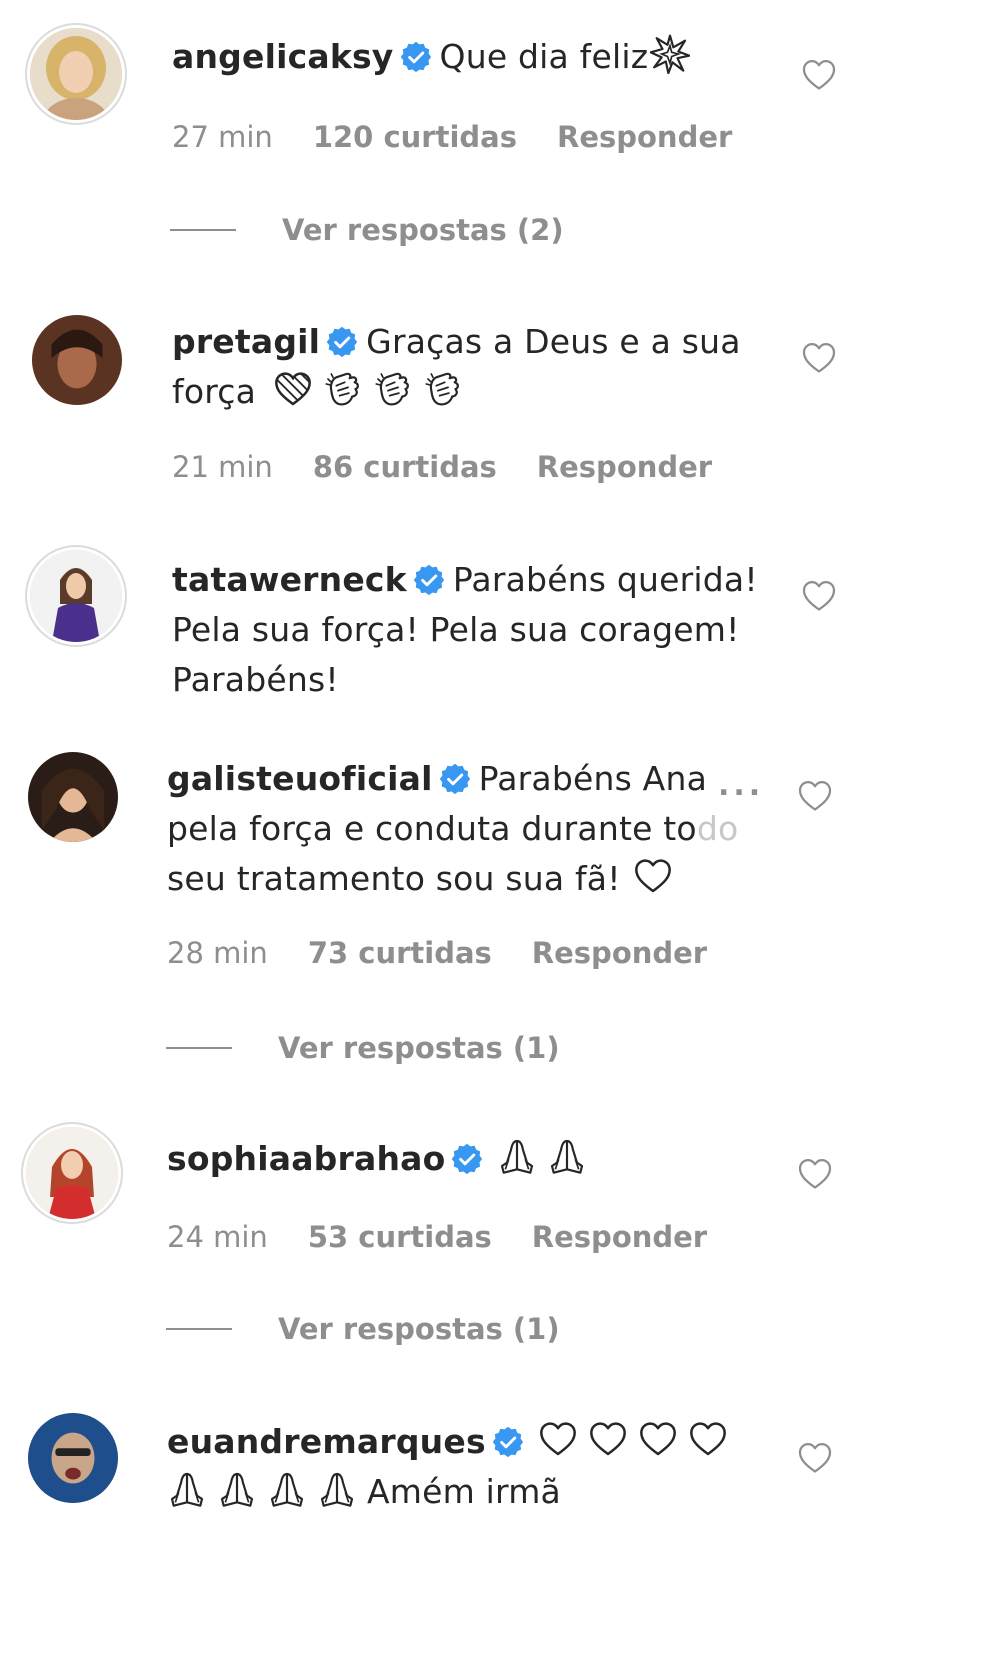  Describe the element at coordinates (300, 778) in the screenshot. I see `username: galisteuoficial` at that location.